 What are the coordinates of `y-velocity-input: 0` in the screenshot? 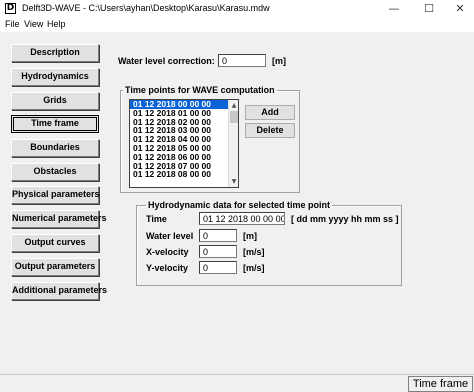 It's located at (218, 267).